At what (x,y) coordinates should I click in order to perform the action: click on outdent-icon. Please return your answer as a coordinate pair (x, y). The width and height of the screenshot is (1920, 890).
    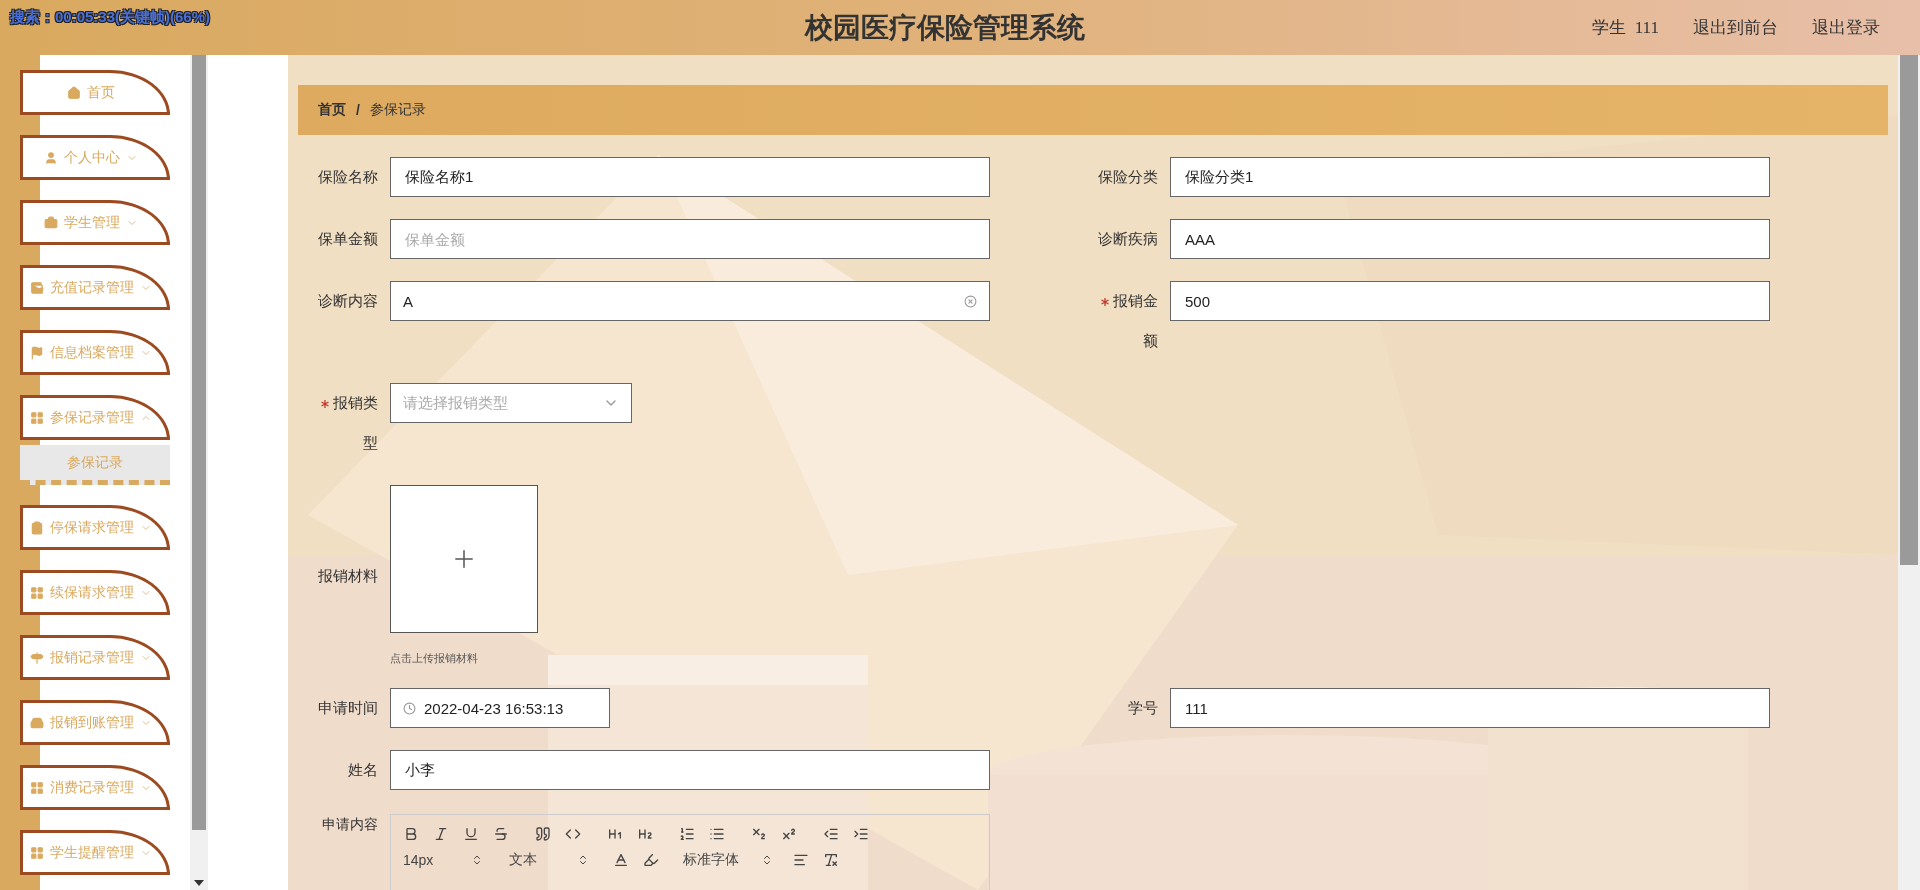
    Looking at the image, I should click on (831, 834).